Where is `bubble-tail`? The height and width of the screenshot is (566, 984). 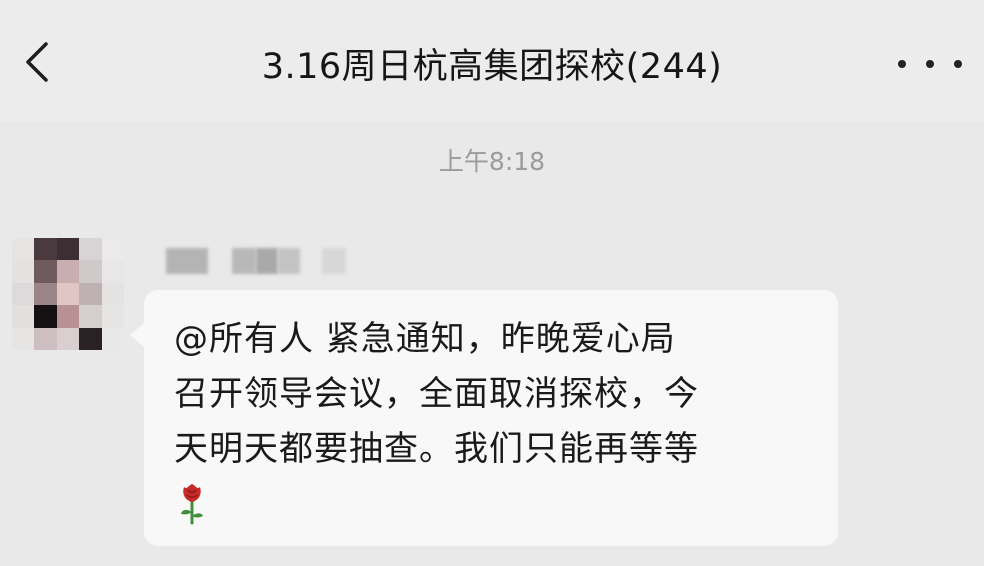
bubble-tail is located at coordinates (137, 335).